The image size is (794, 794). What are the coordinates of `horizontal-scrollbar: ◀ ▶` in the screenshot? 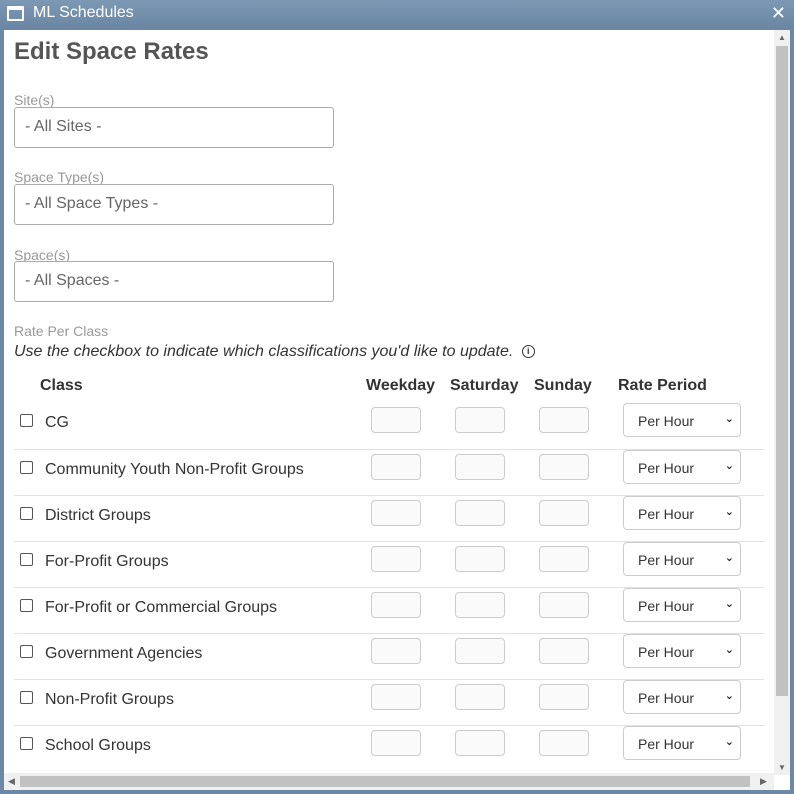 It's located at (389, 781).